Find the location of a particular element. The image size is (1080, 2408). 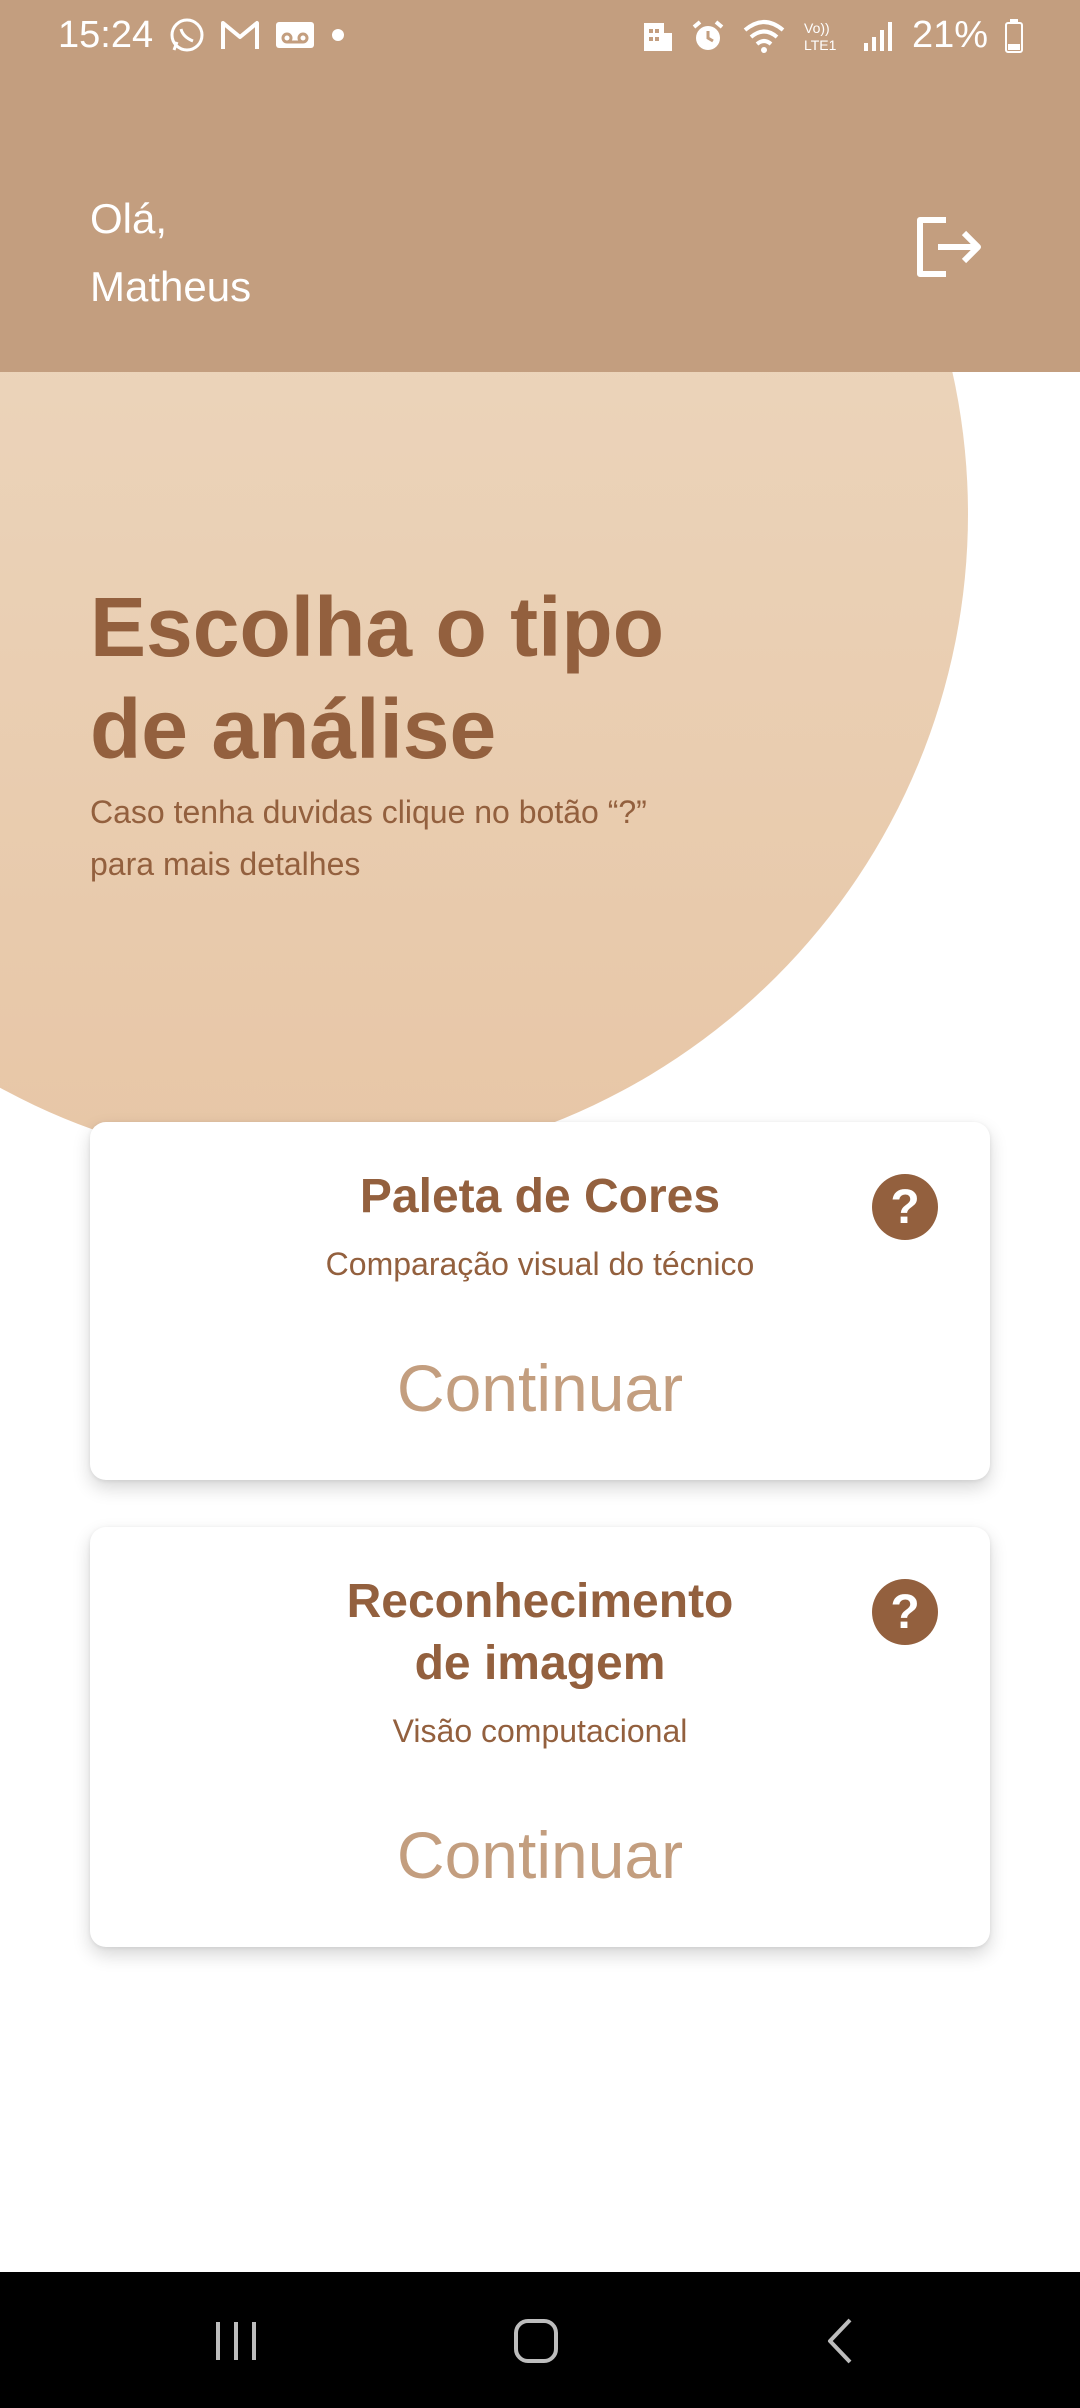

building-icon is located at coordinates (658, 36).